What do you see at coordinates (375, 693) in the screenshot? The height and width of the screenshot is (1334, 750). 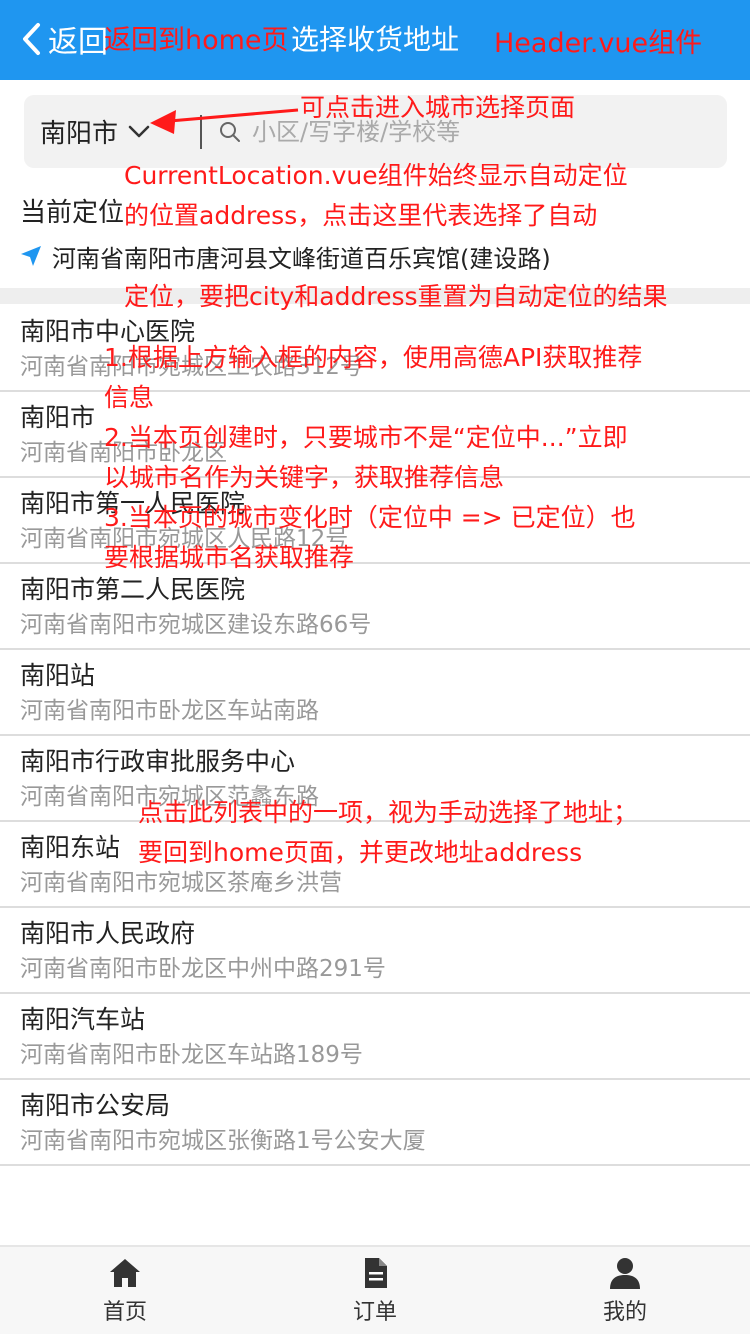 I see `list-item: 南阳站 河南省南阳市卧龙区车站南路` at bounding box center [375, 693].